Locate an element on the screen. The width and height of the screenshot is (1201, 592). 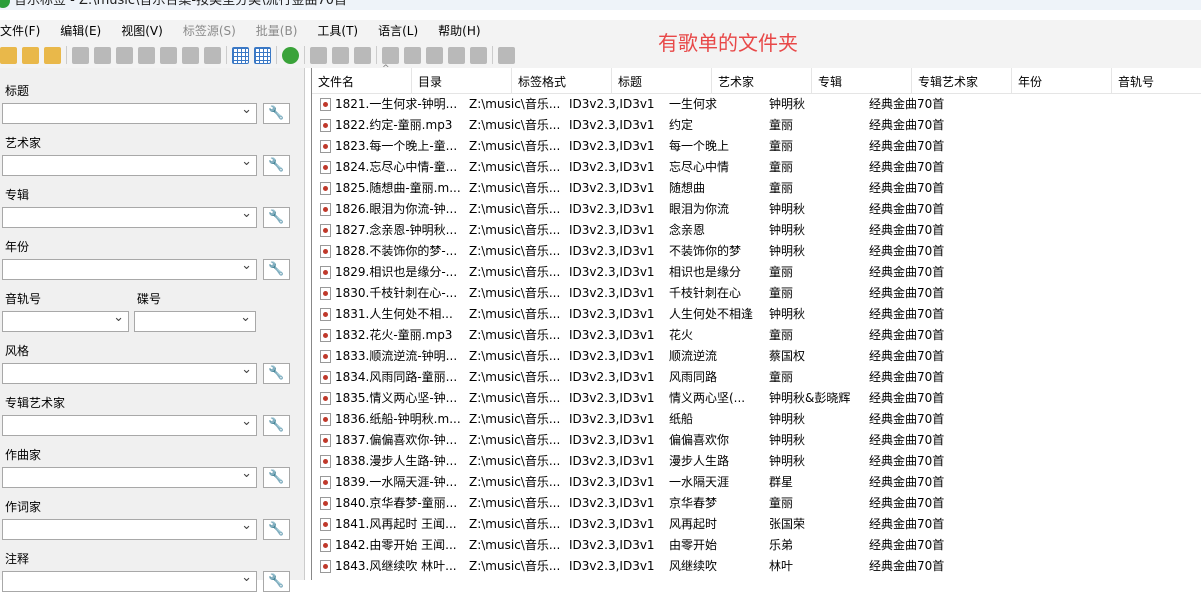
cell: 乐弟 is located at coordinates (781, 545).